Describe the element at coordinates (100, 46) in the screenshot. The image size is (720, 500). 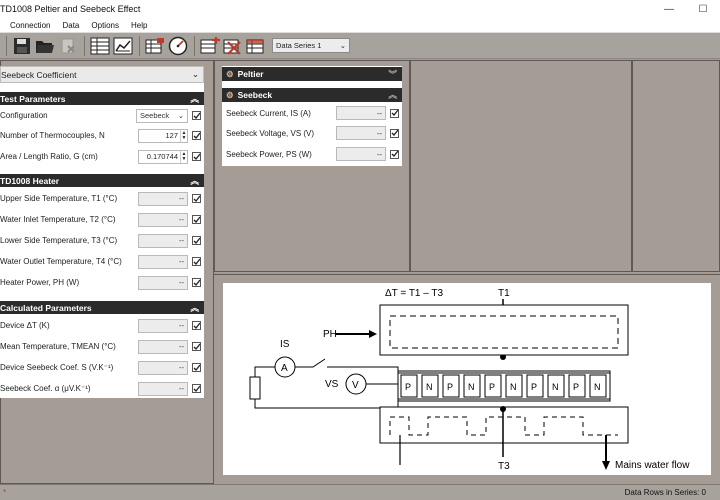
I see `table-view-icon` at that location.